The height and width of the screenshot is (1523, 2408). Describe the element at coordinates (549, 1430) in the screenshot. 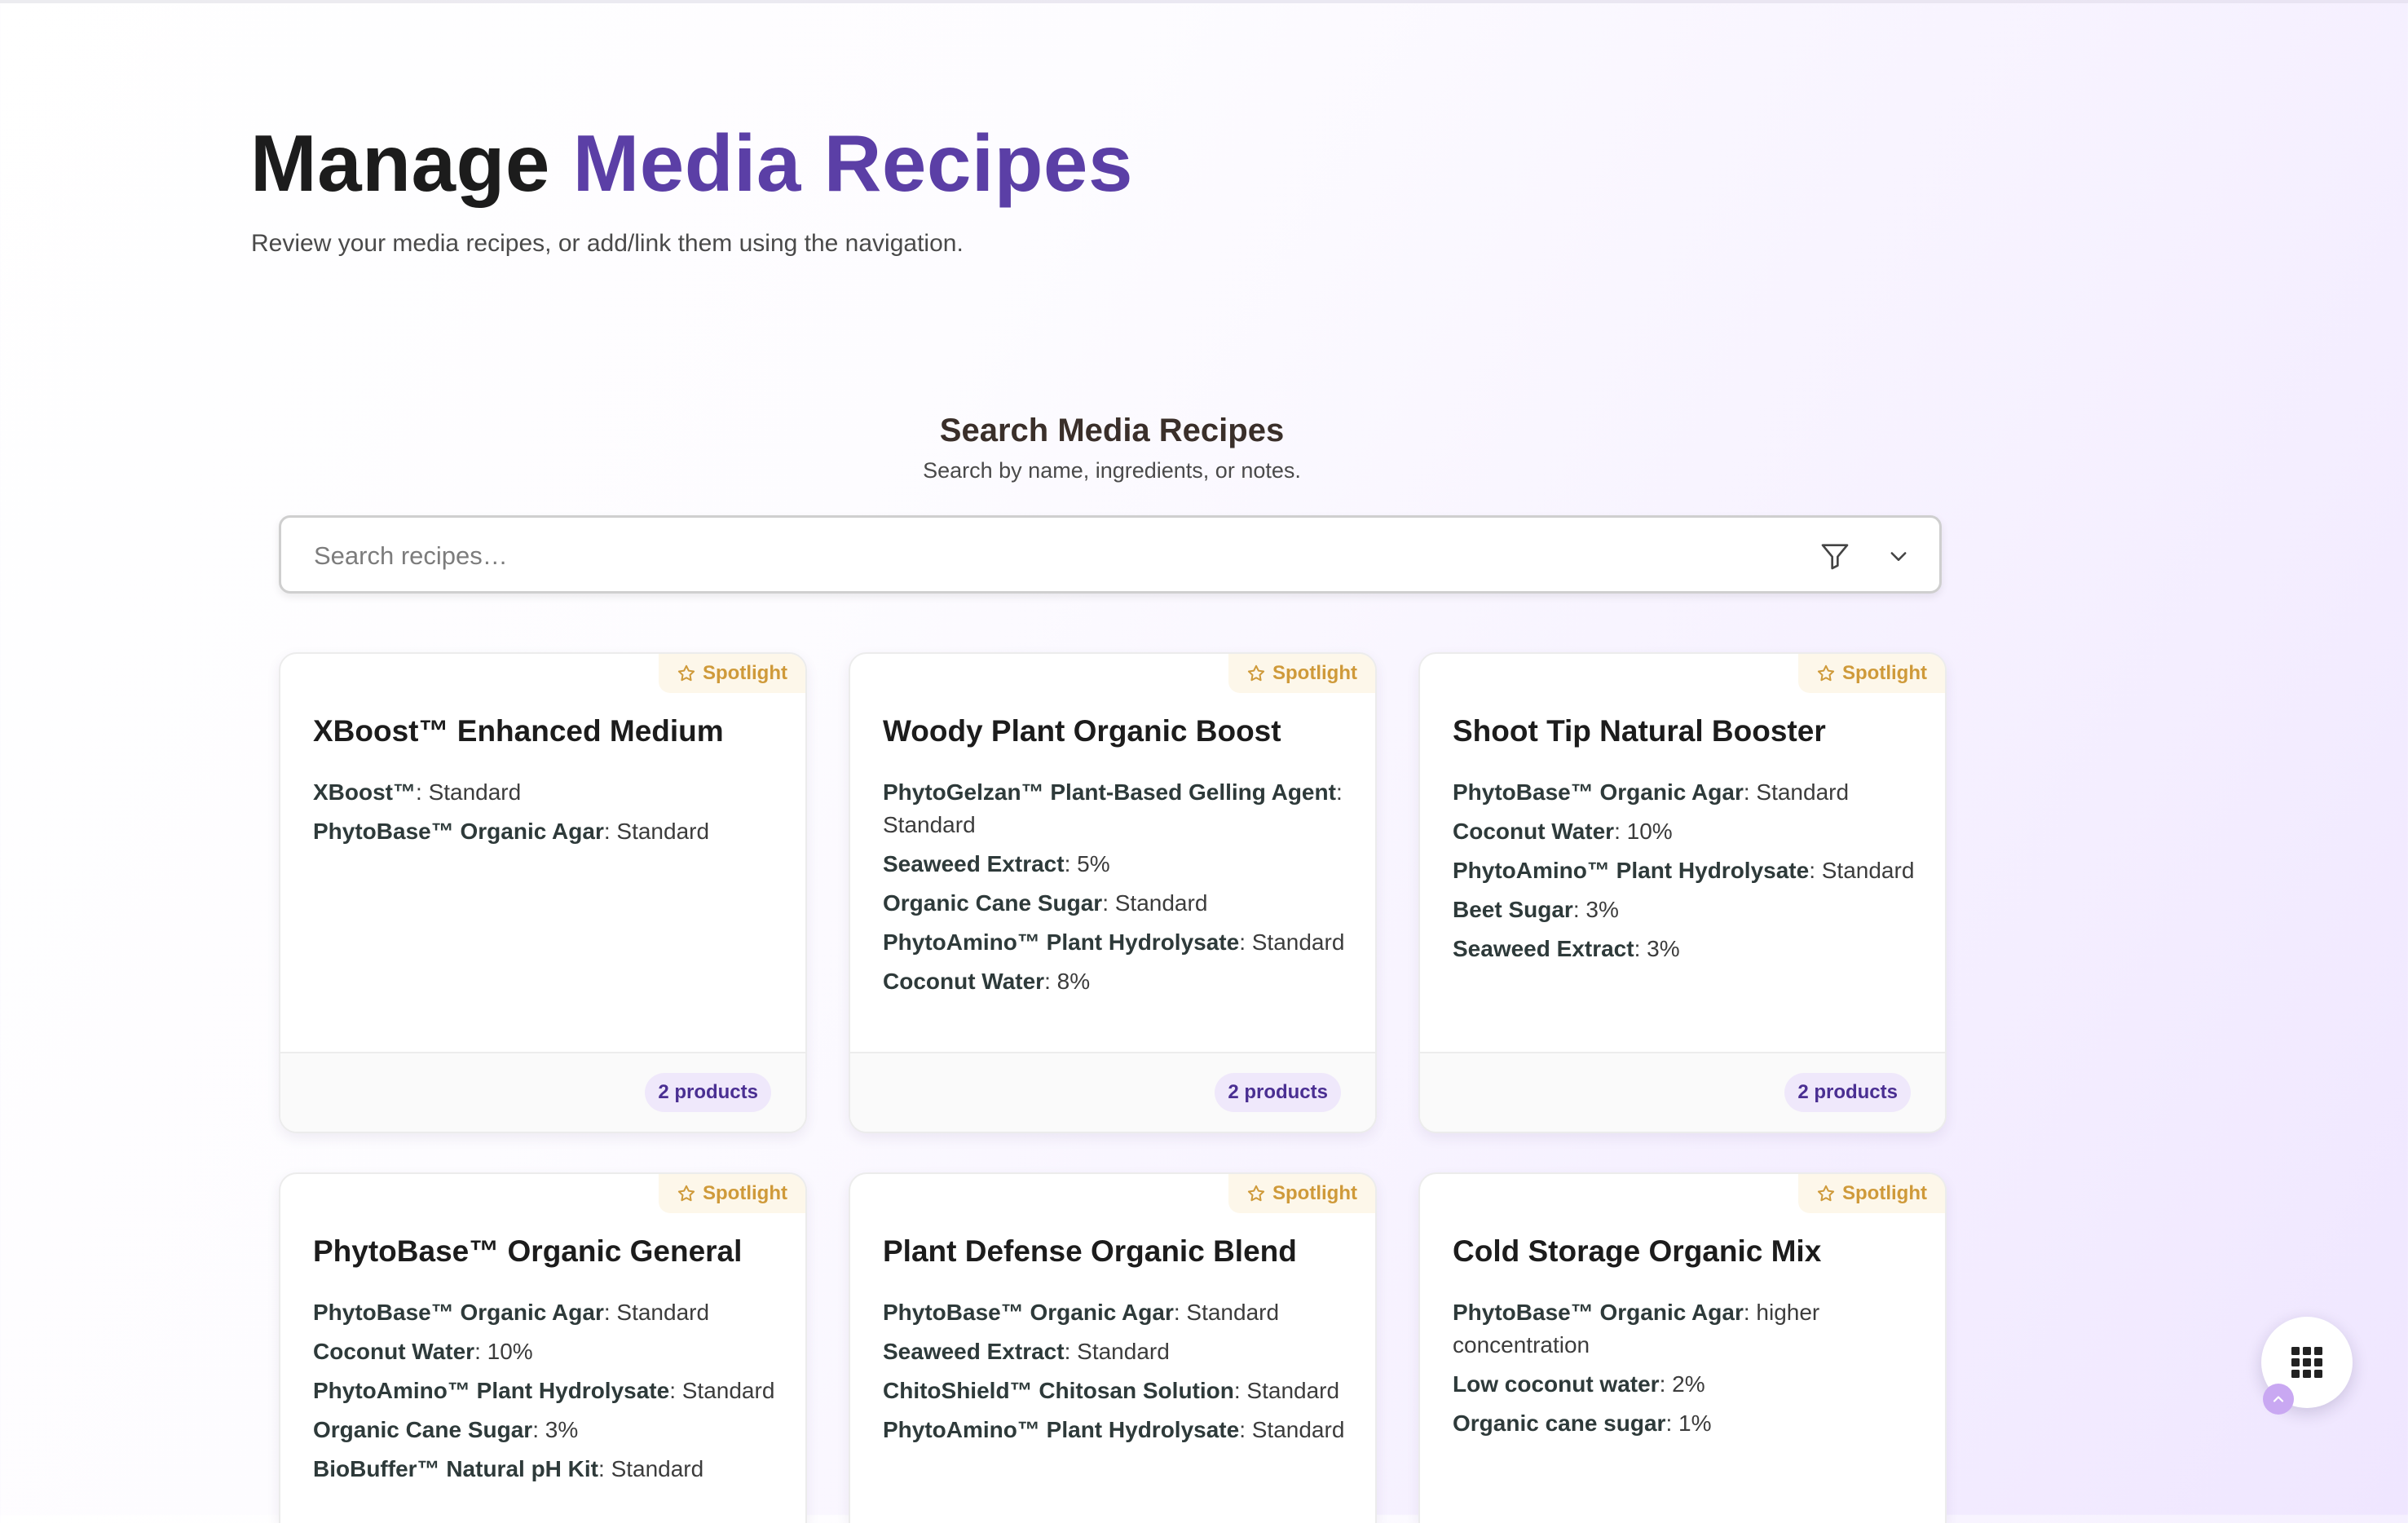

I see `ingredient-item: Organic Cane Sugar: 3%` at that location.